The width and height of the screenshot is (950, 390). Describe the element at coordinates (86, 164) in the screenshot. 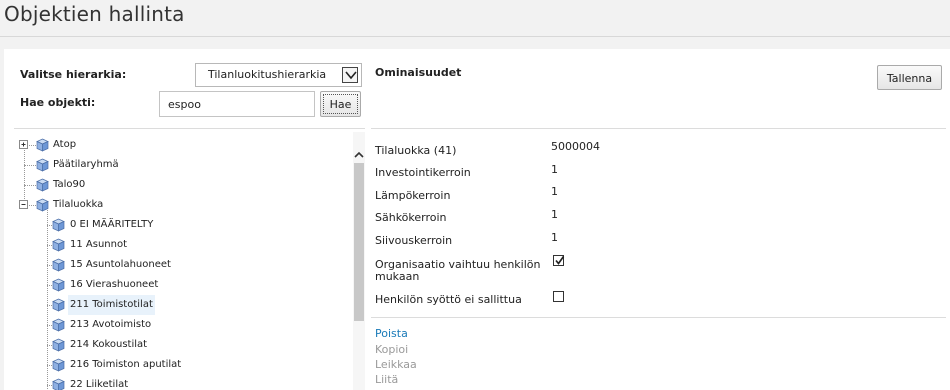

I see `tree-node-label: Päätilaryhmä` at that location.